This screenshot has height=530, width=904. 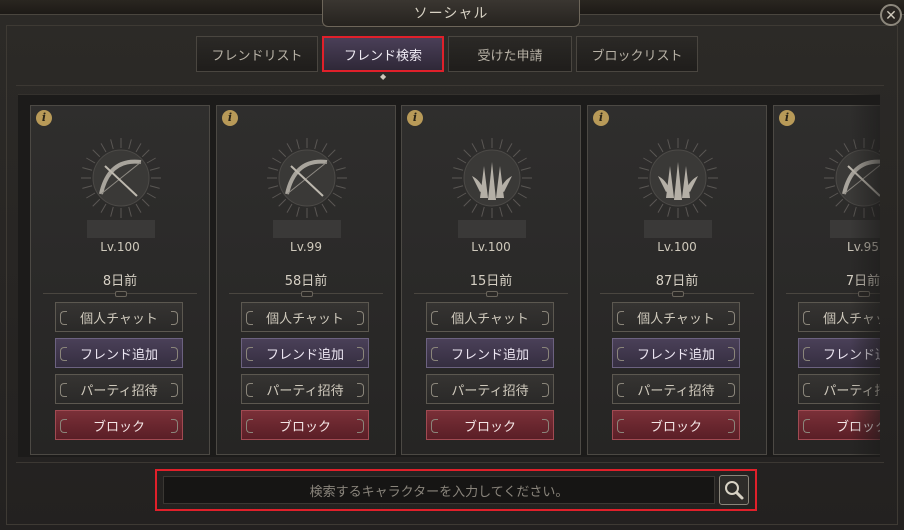 What do you see at coordinates (451, 13) in the screenshot?
I see `window-title: ソーシャル` at bounding box center [451, 13].